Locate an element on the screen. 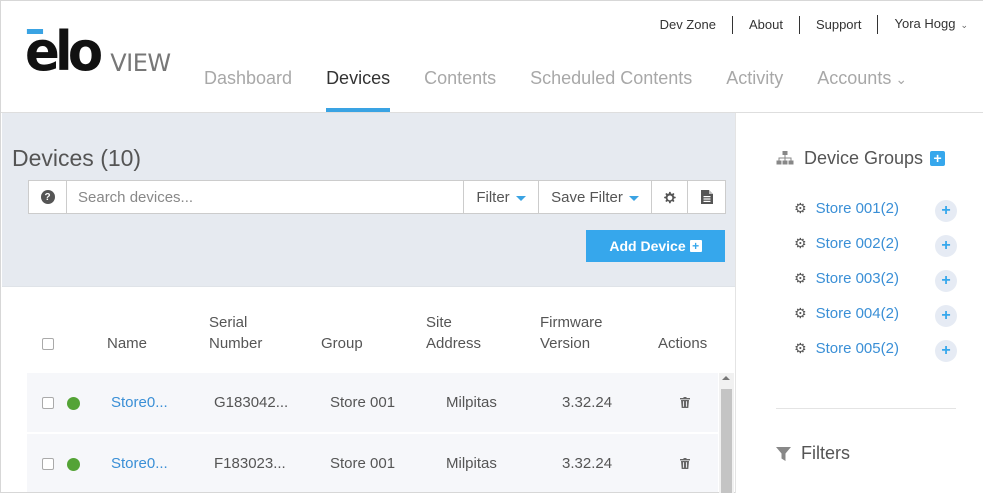 The image size is (983, 493). support-link: Support is located at coordinates (838, 24).